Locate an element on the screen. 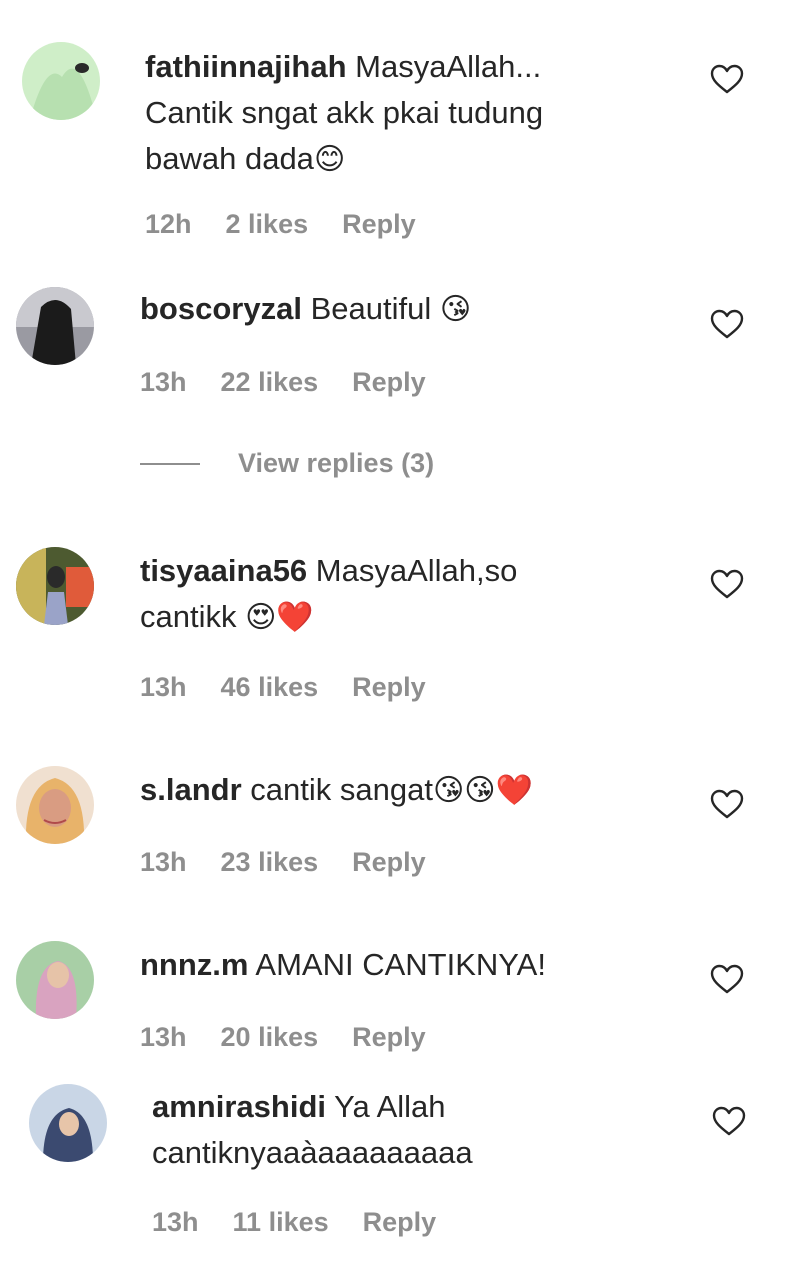 This screenshot has width=800, height=1263. comment-line: cantiknyaaàaaaaaaaaa is located at coordinates (312, 1152).